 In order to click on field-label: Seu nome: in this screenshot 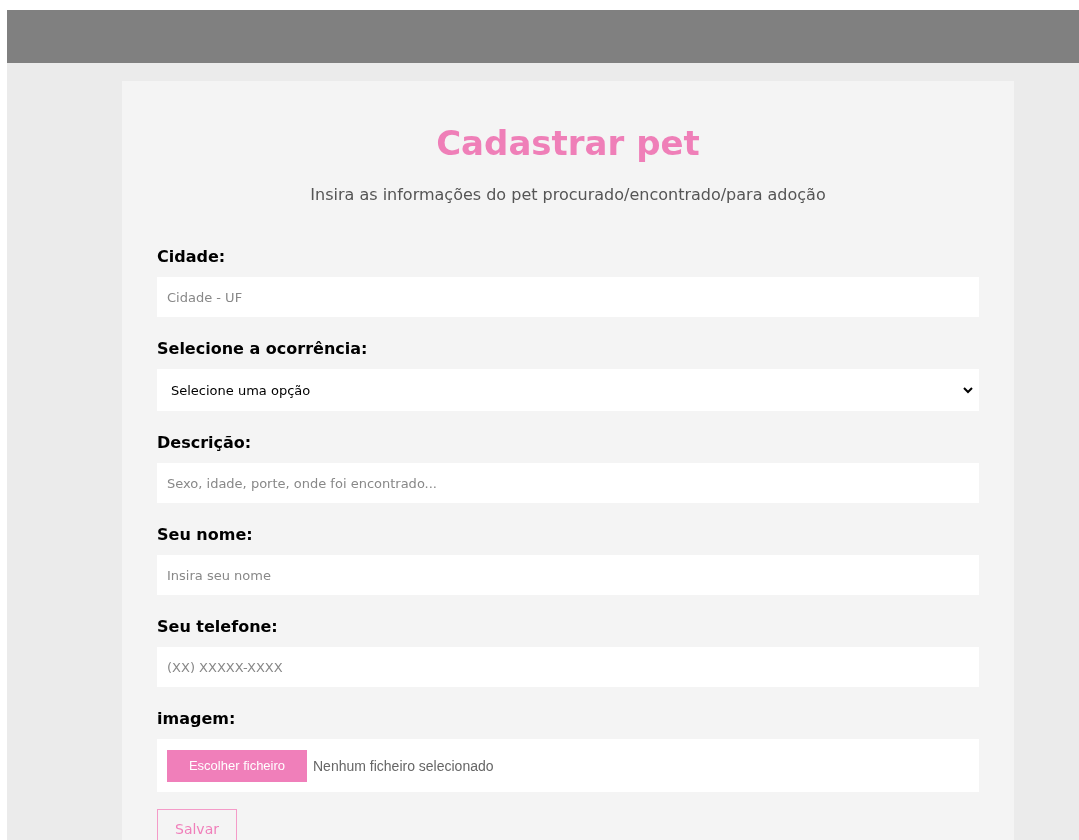, I will do `click(205, 535)`.